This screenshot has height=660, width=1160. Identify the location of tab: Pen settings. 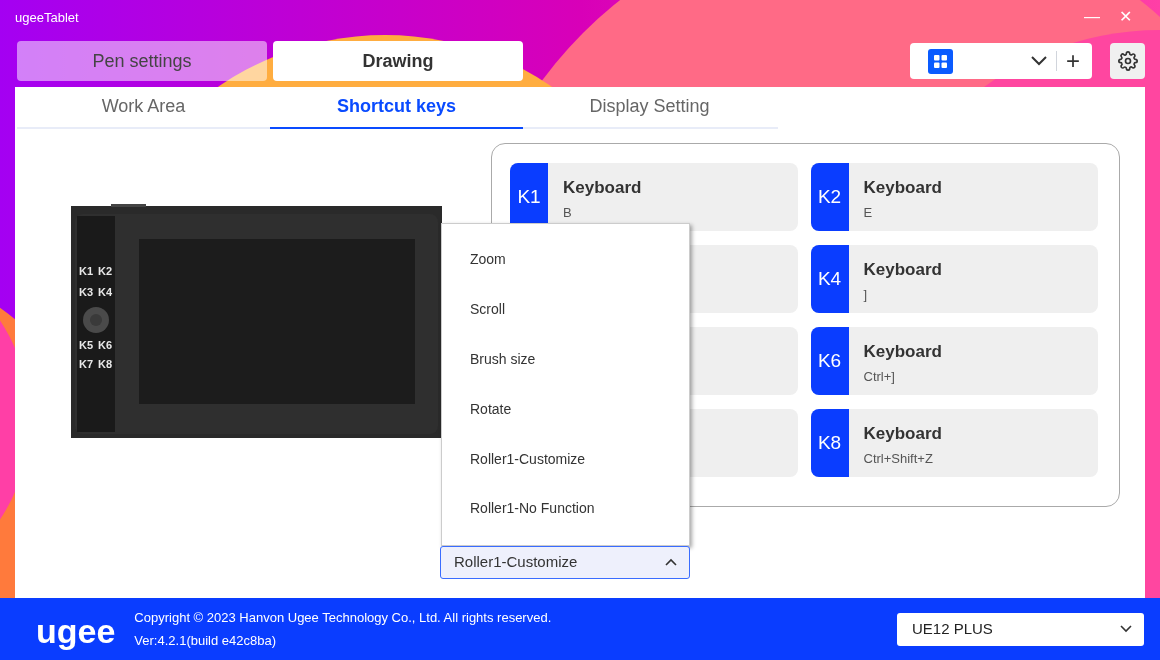
(142, 61).